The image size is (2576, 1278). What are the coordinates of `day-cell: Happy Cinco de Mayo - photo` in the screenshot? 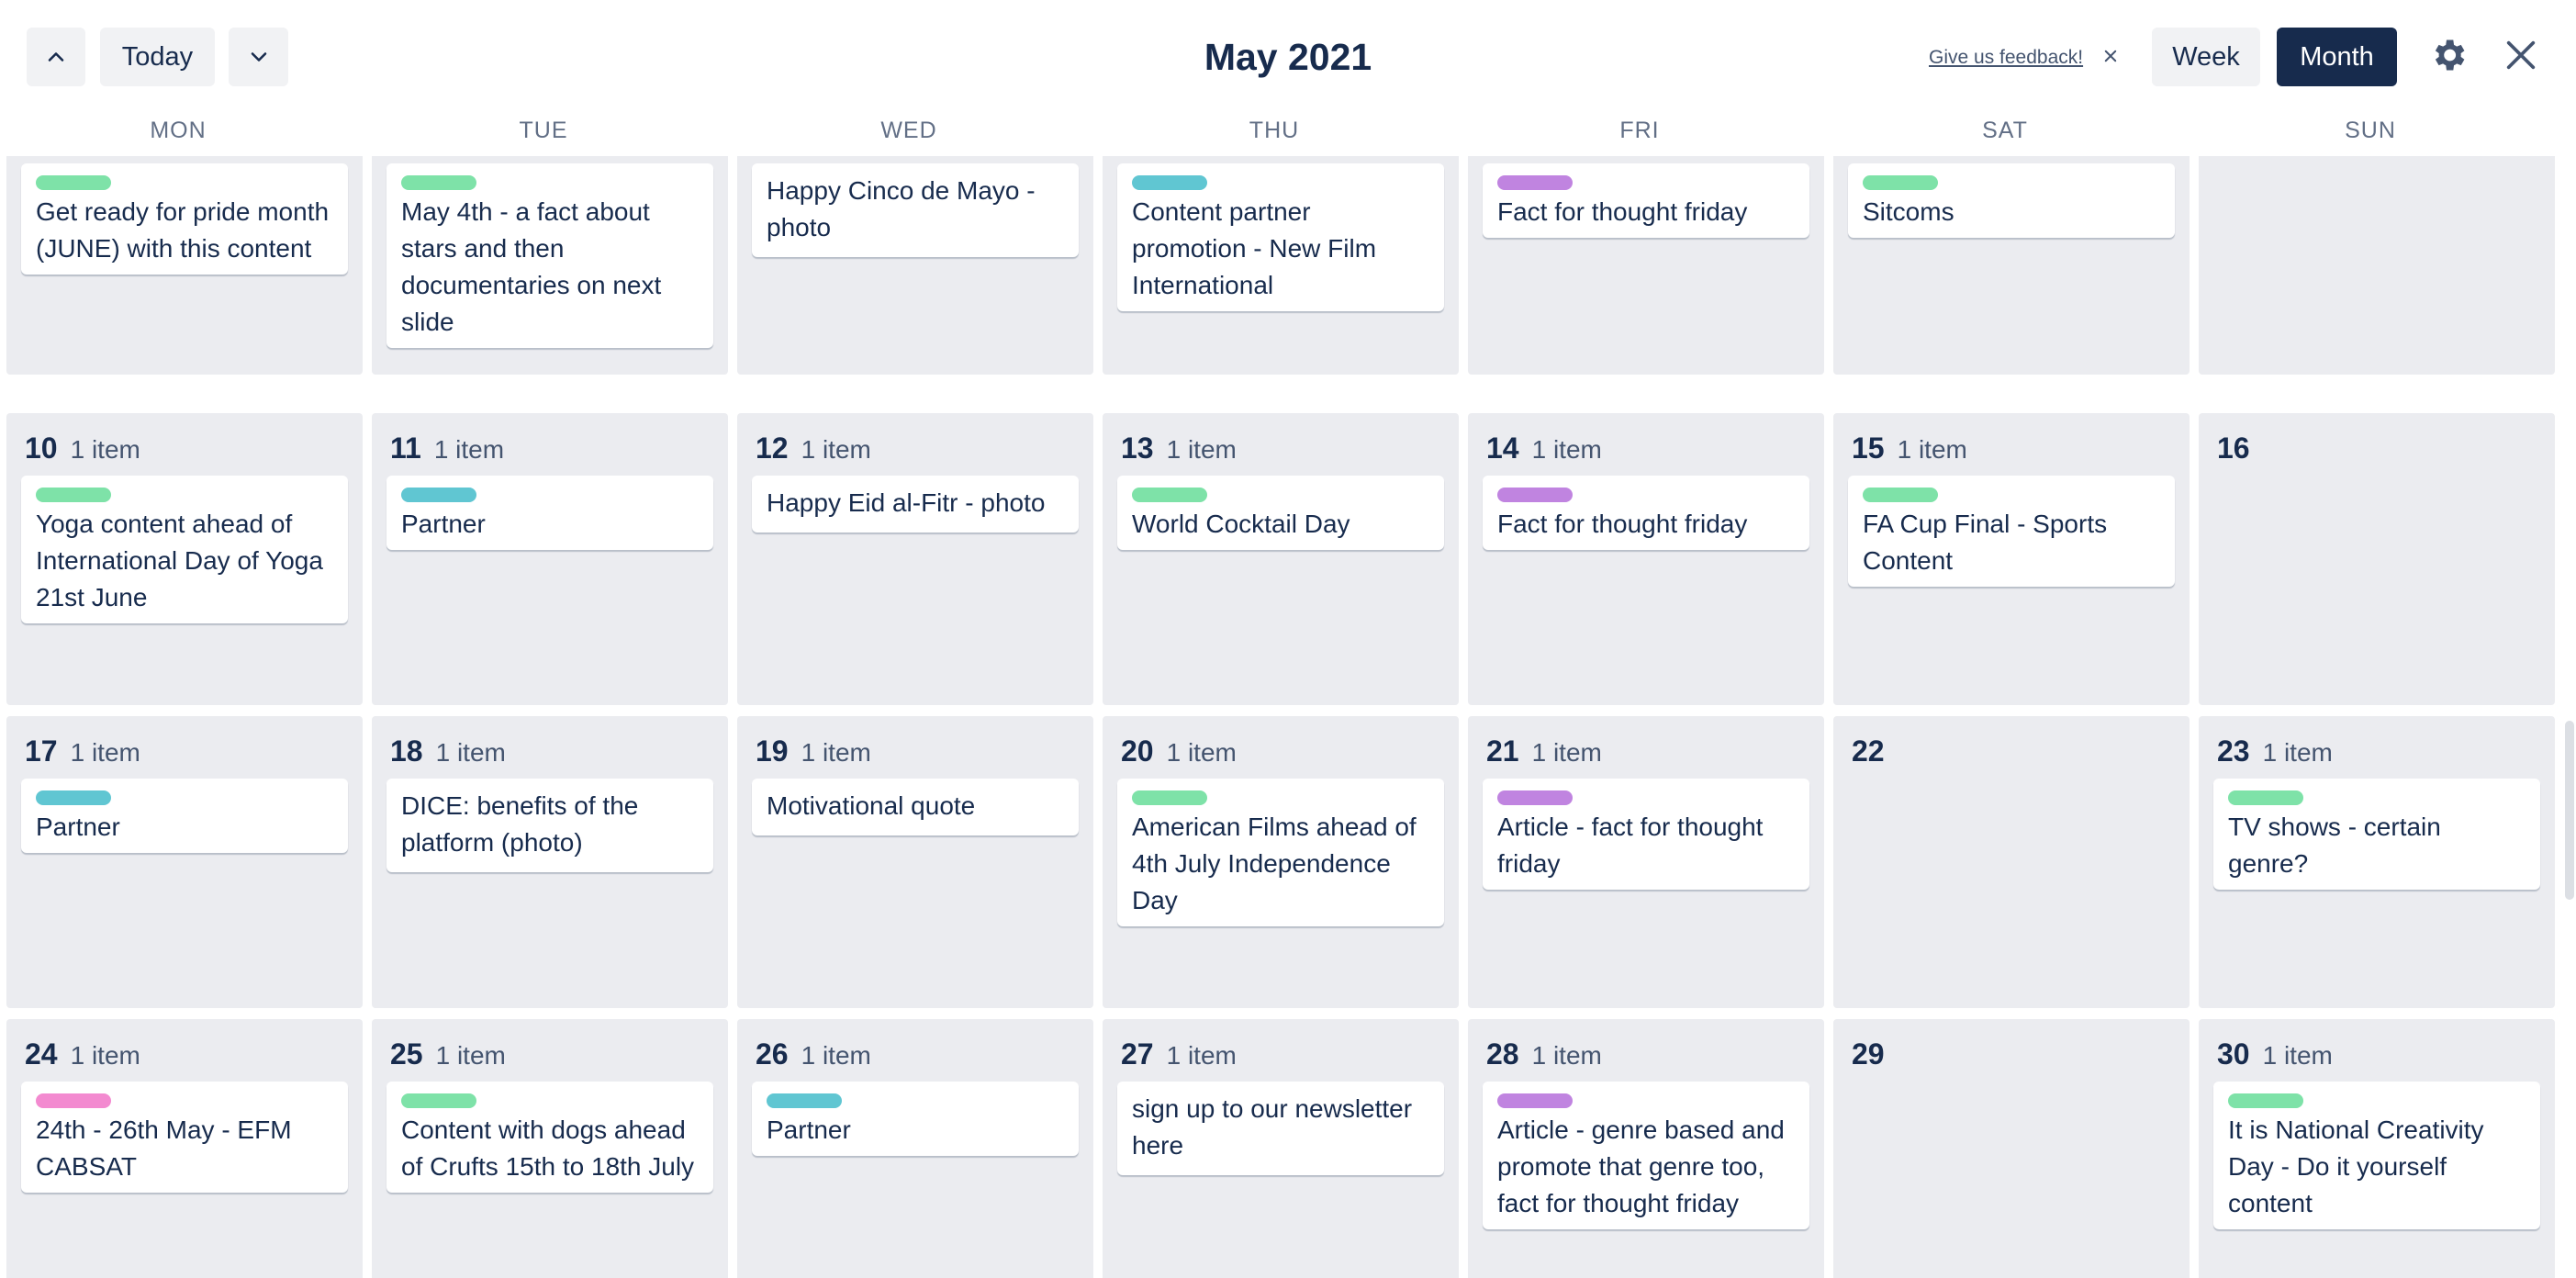 It's located at (915, 265).